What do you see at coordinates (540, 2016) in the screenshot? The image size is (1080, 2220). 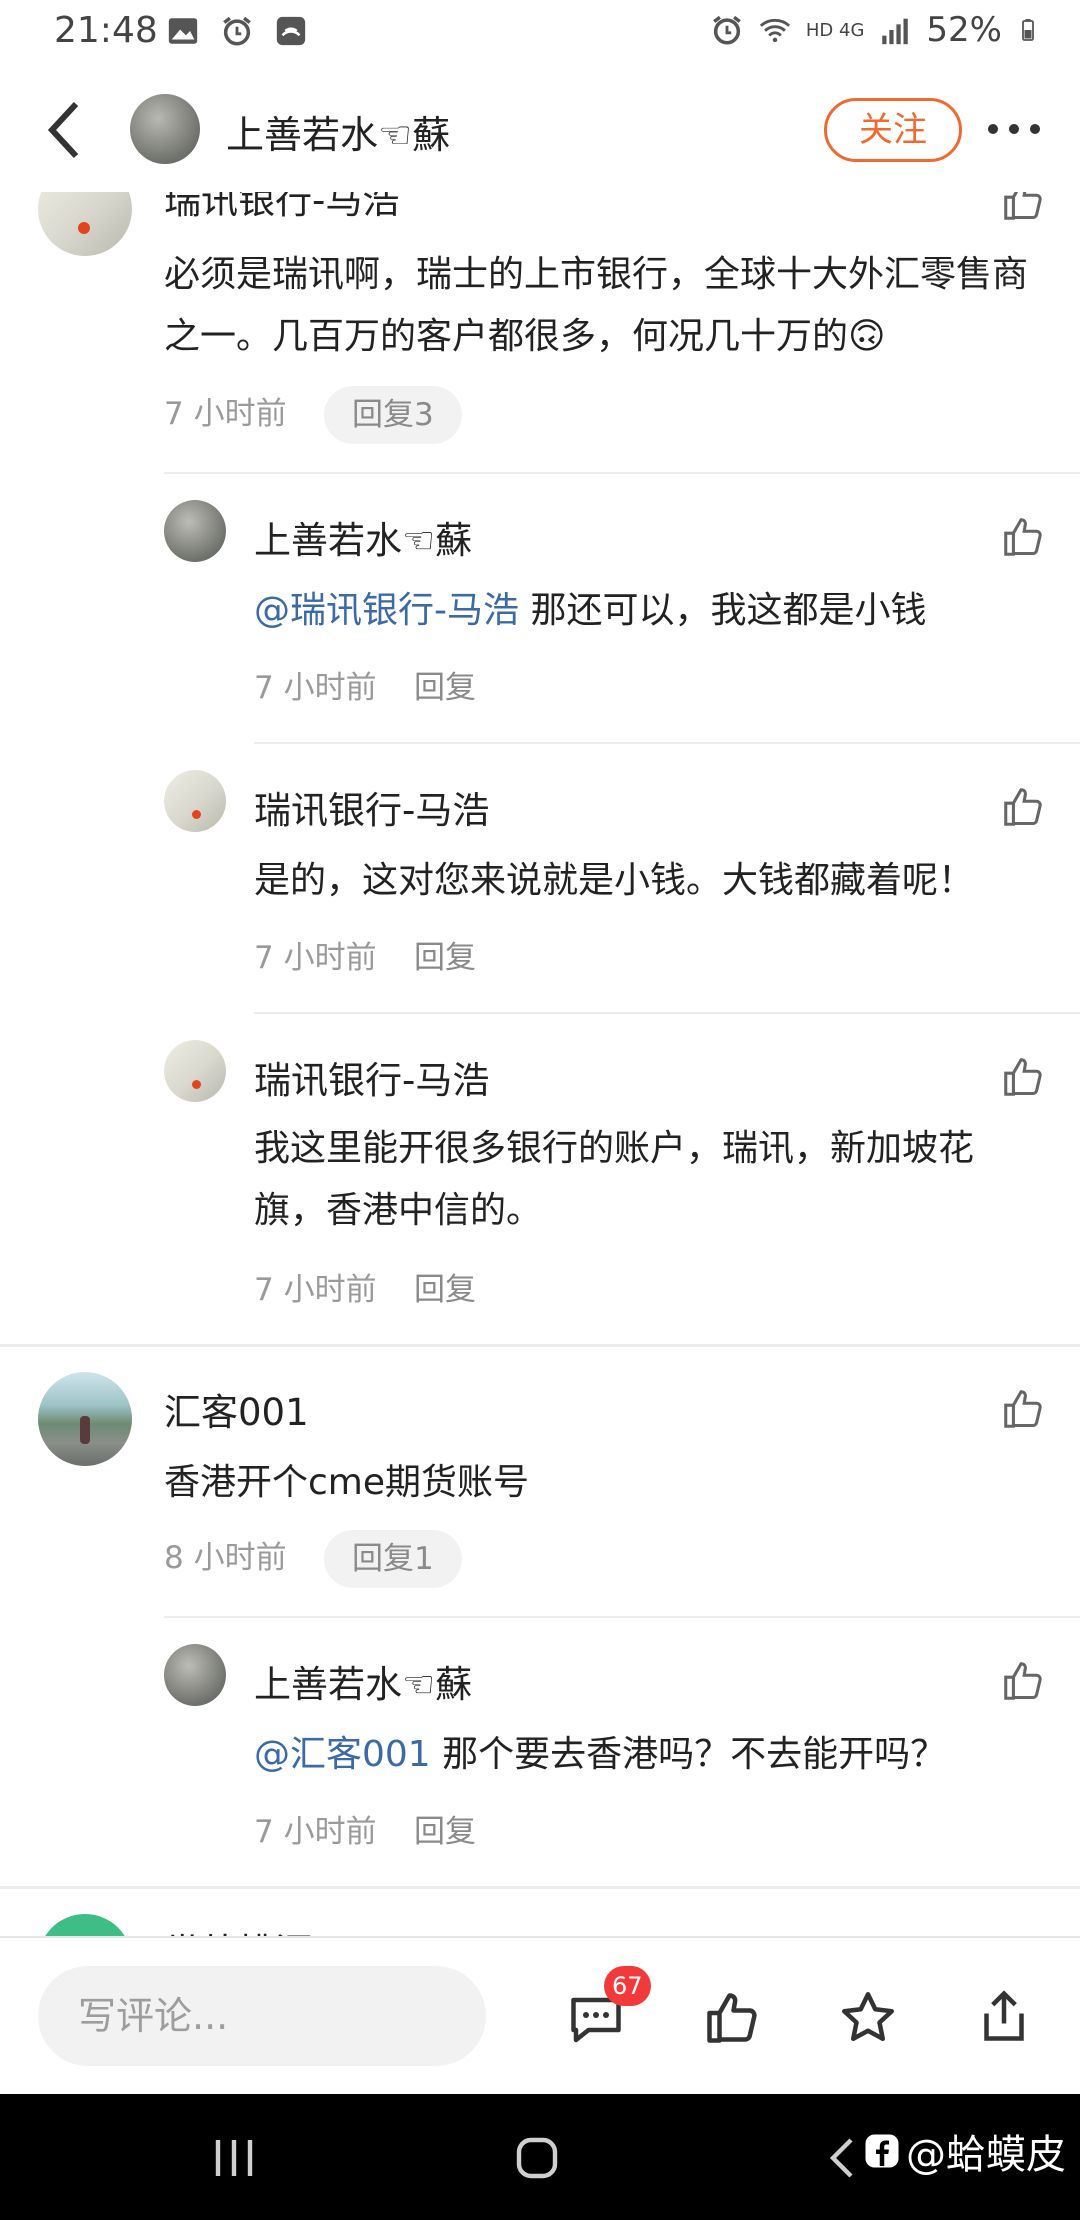 I see `bottom-action-bar: 写评论... 67` at bounding box center [540, 2016].